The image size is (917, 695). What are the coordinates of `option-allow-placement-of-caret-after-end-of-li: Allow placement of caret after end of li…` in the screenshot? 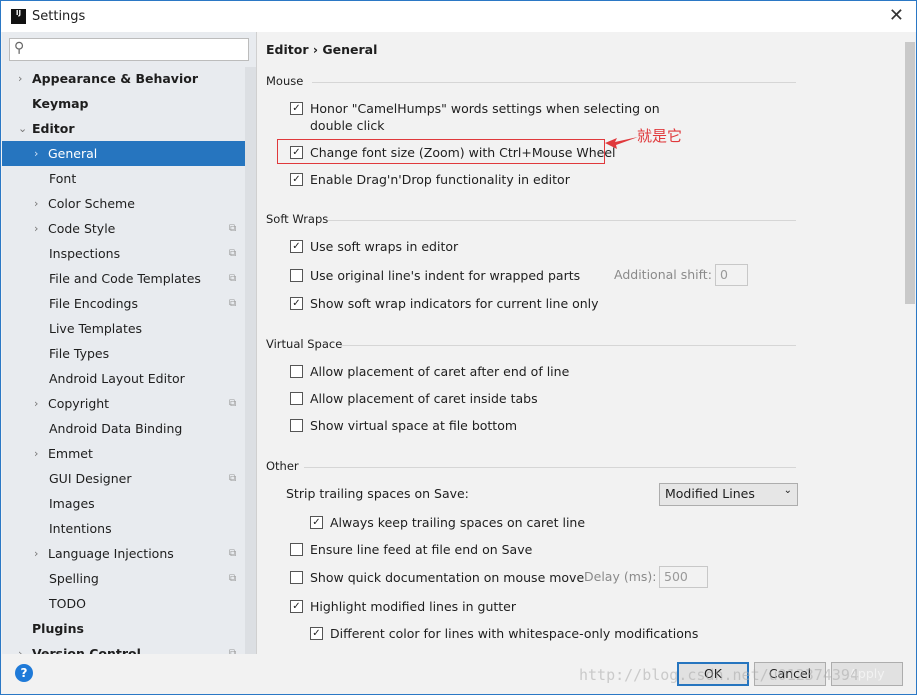 It's located at (429, 371).